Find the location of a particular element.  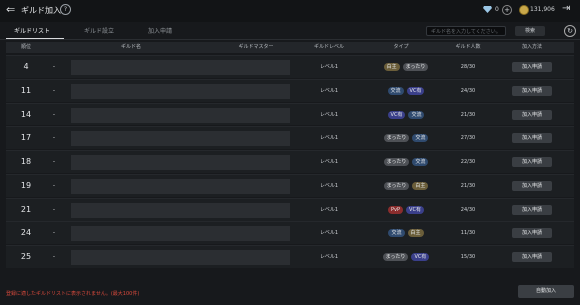

tab-guild-list: ギルドリスト is located at coordinates (32, 31).